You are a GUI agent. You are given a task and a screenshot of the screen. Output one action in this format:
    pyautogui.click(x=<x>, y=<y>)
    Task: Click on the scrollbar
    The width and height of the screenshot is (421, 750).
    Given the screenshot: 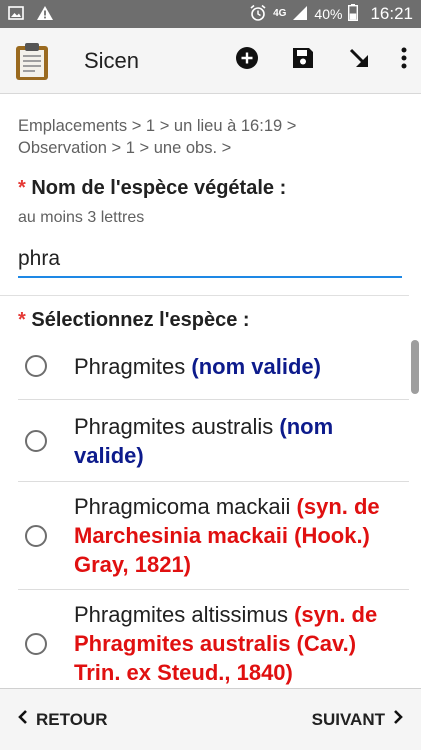 What is the action you would take?
    pyautogui.click(x=415, y=391)
    